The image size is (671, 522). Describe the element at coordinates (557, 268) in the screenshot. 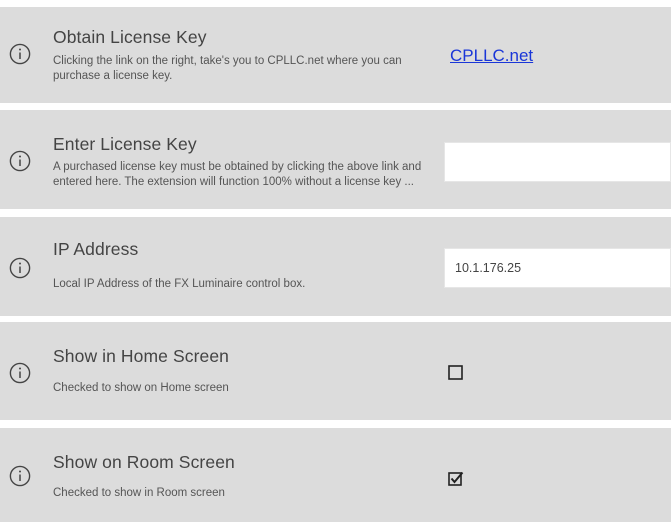

I see `ip-address-input` at that location.